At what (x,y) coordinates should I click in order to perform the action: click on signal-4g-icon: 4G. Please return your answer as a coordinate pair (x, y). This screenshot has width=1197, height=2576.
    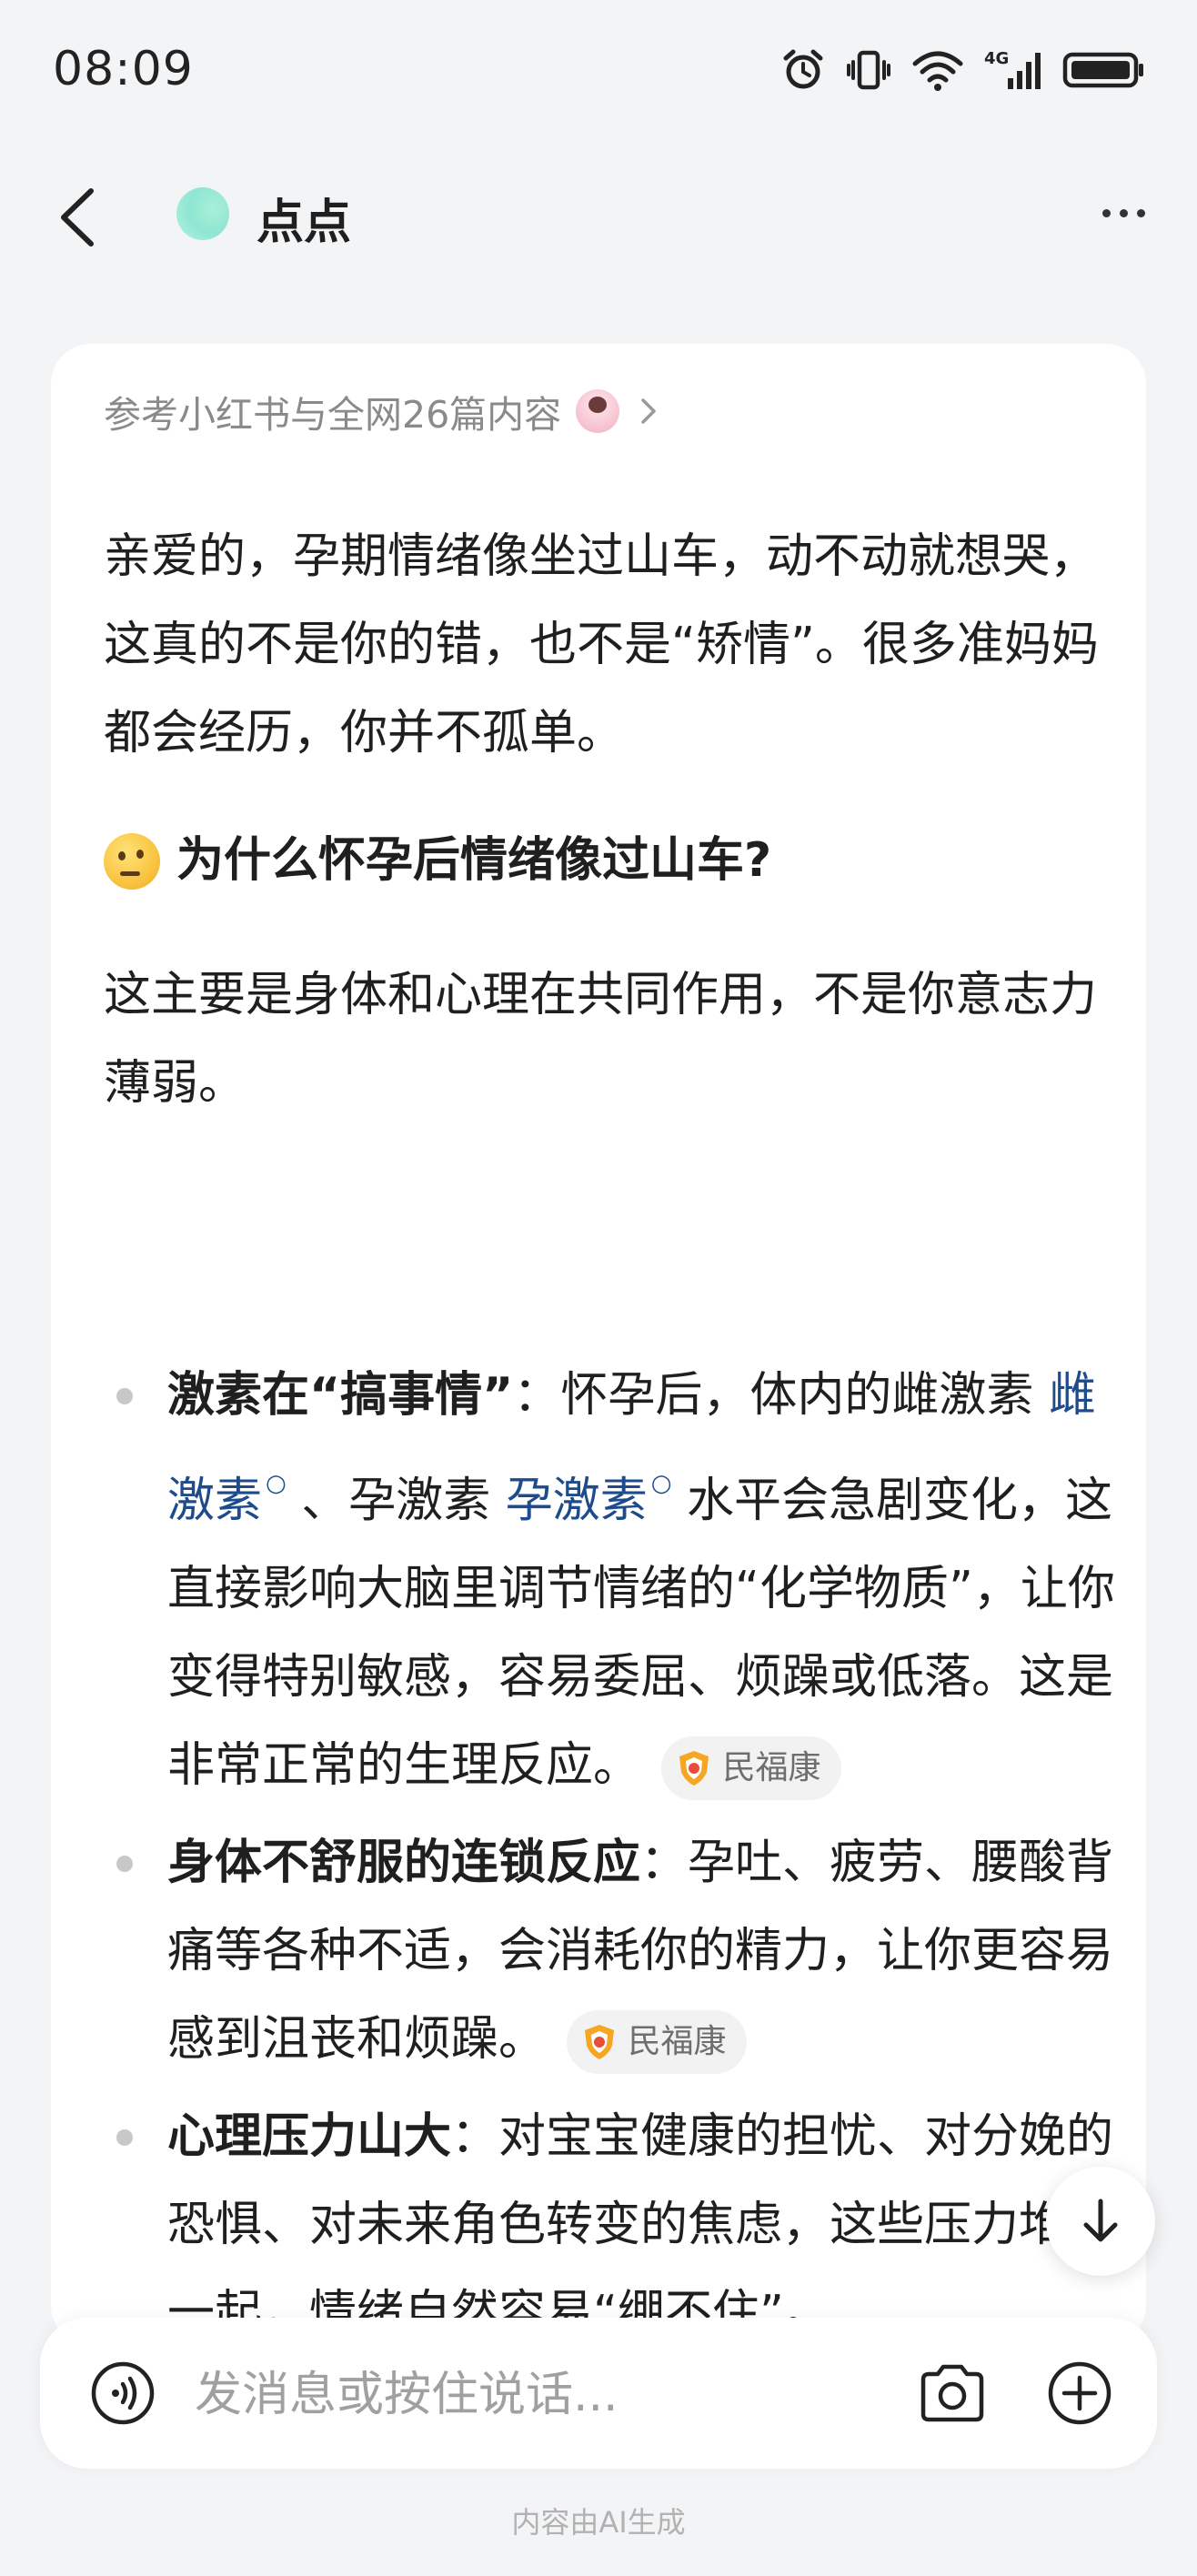
    Looking at the image, I should click on (1012, 69).